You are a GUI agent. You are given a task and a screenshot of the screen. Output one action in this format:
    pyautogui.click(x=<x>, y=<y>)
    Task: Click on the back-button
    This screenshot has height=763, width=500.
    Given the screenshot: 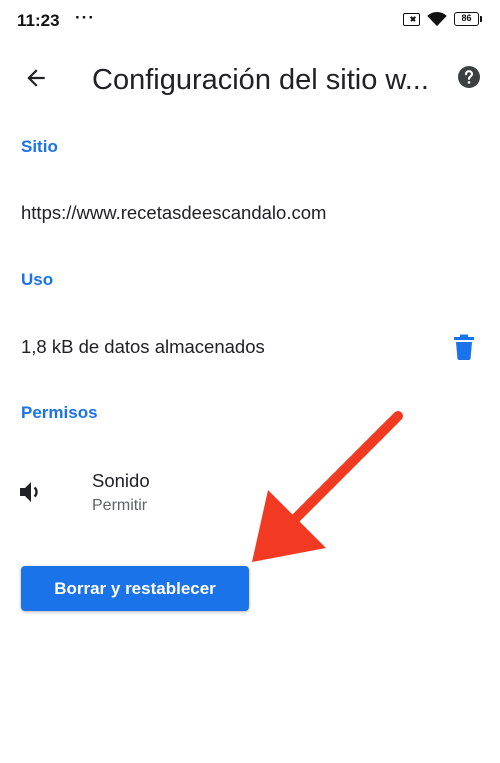 What is the action you would take?
    pyautogui.click(x=36, y=78)
    